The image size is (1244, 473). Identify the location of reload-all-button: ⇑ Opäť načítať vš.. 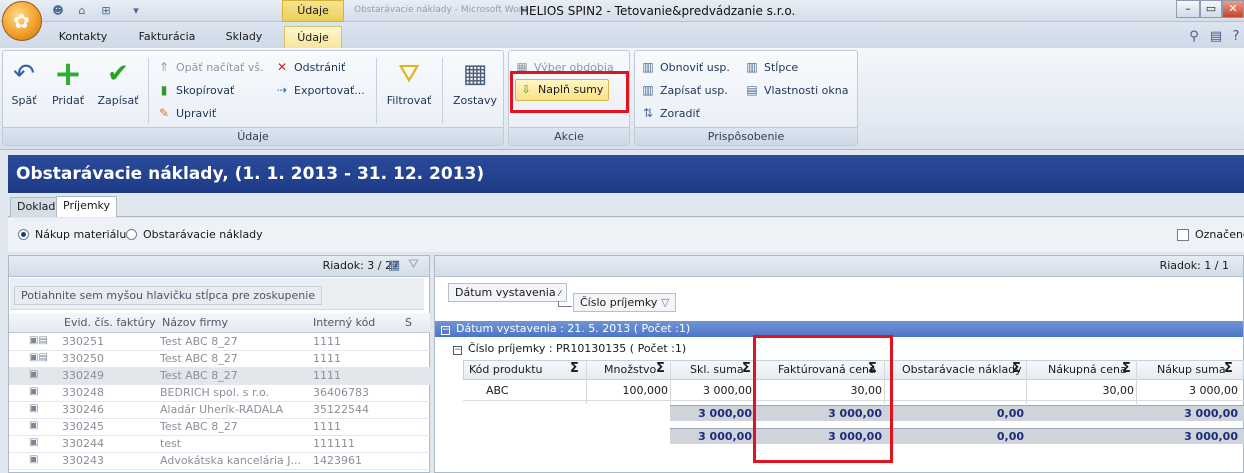
(210, 67).